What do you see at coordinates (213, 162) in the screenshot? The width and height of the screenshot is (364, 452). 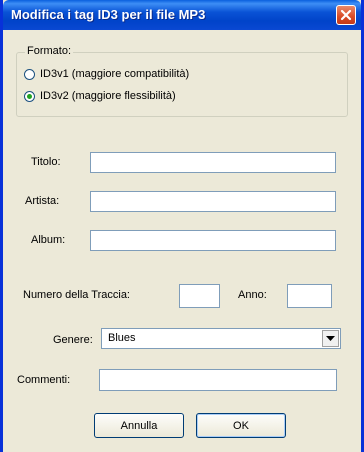 I see `title-input` at bounding box center [213, 162].